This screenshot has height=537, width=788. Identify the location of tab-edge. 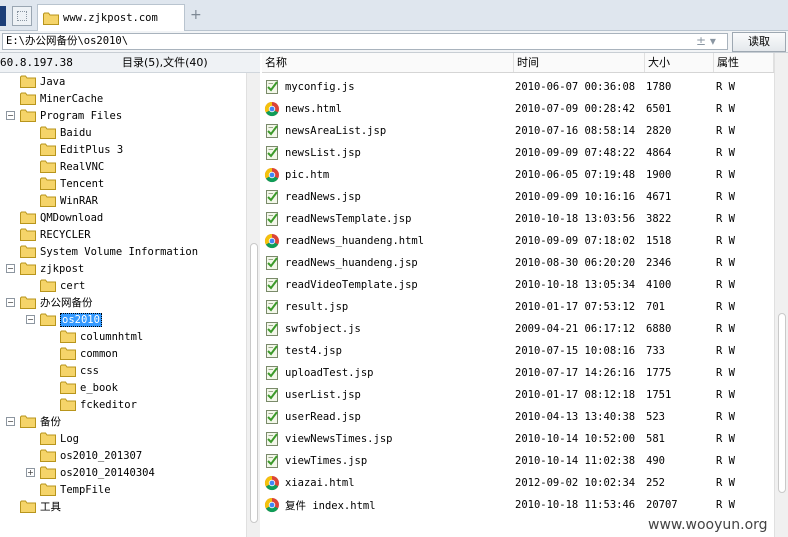
(3, 16).